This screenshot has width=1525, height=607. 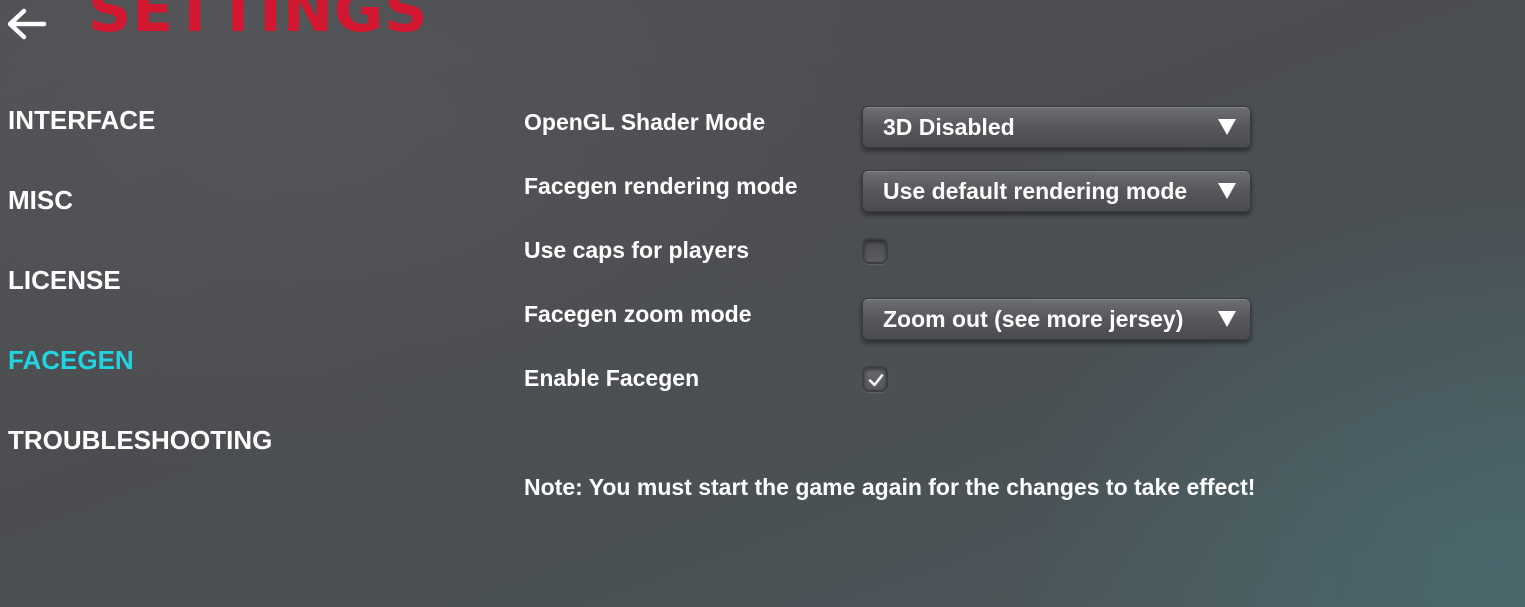 I want to click on checkmark-icon, so click(x=876, y=380).